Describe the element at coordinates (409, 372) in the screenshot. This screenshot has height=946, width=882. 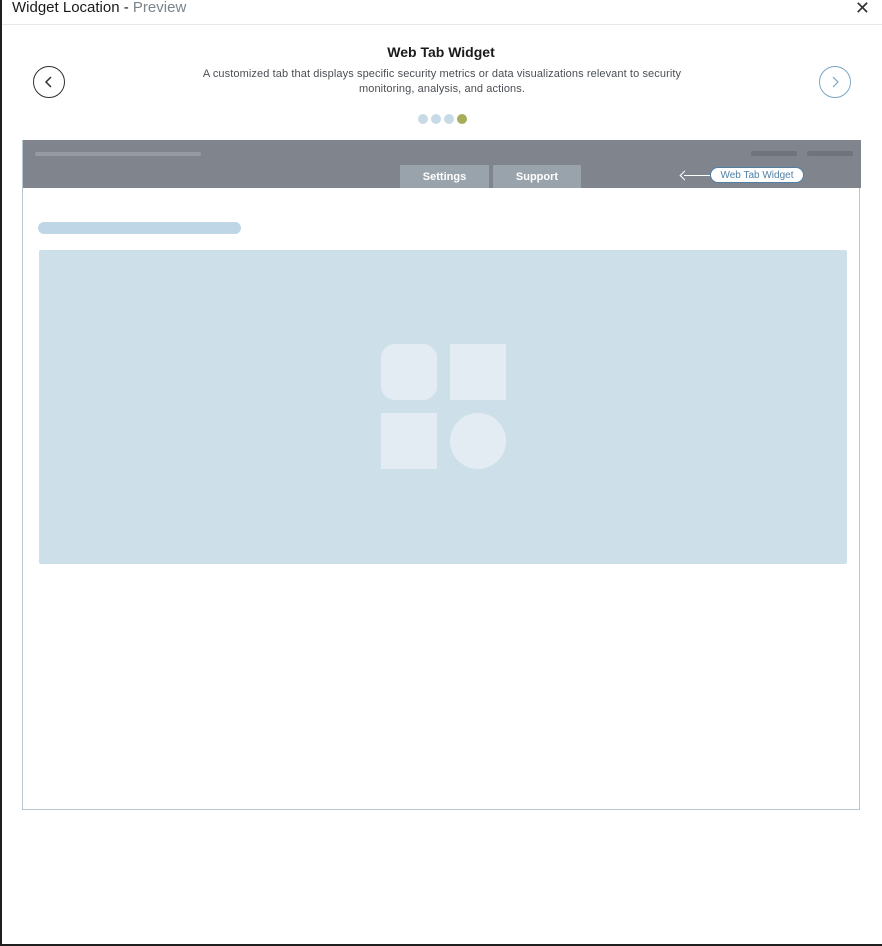
I see `placeholder-shape-rounded-square` at that location.